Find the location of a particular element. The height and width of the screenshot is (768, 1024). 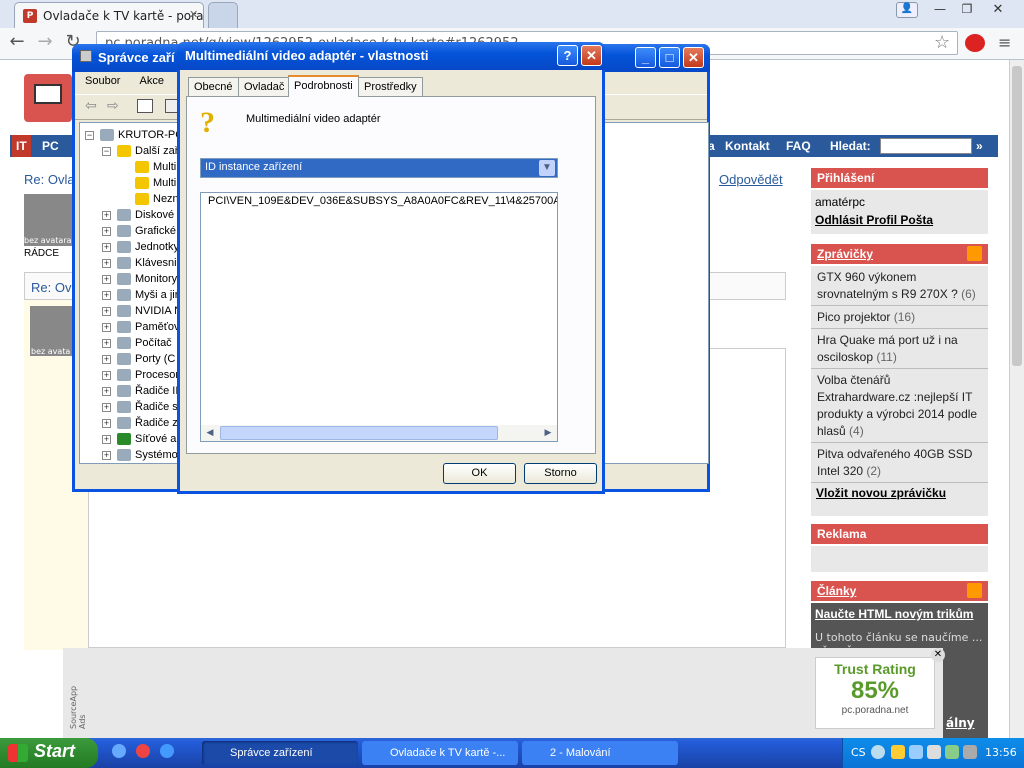

nav-it: IT is located at coordinates (21, 146).